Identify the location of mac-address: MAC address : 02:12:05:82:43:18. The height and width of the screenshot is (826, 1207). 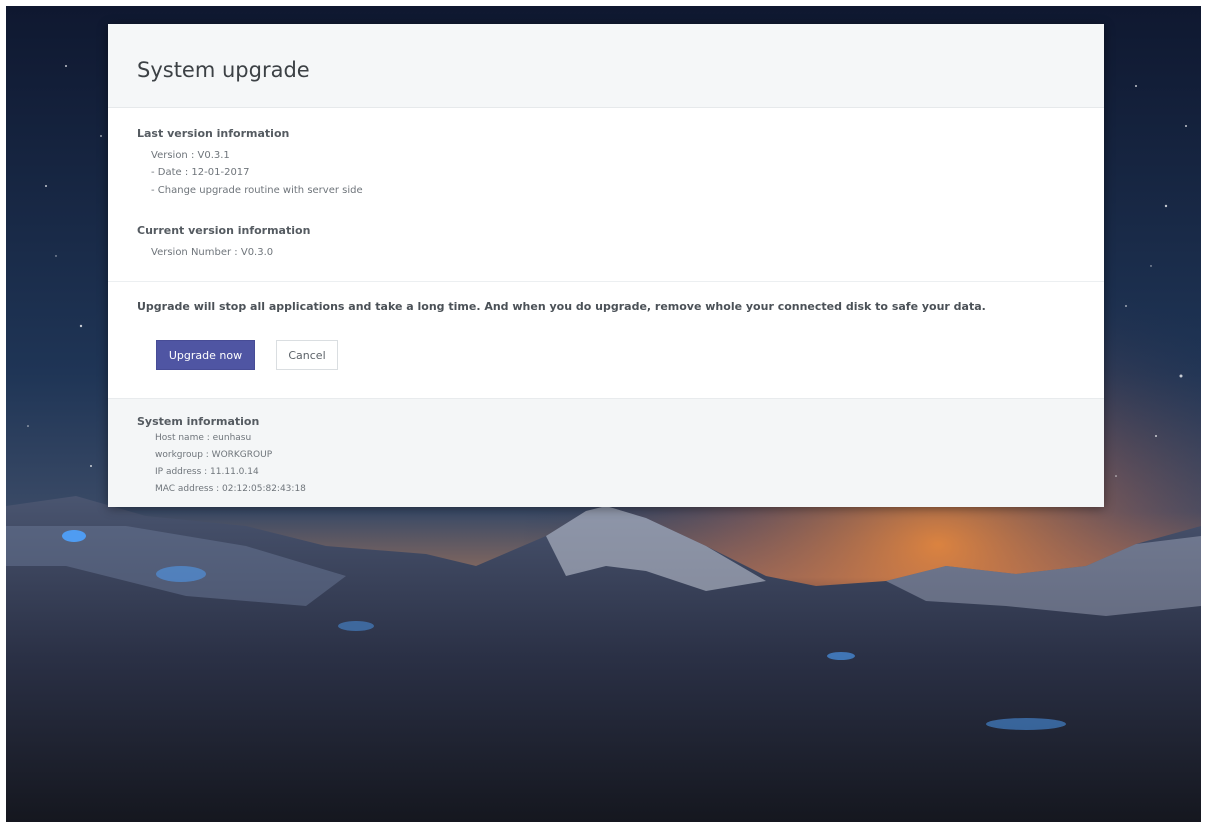
(230, 489).